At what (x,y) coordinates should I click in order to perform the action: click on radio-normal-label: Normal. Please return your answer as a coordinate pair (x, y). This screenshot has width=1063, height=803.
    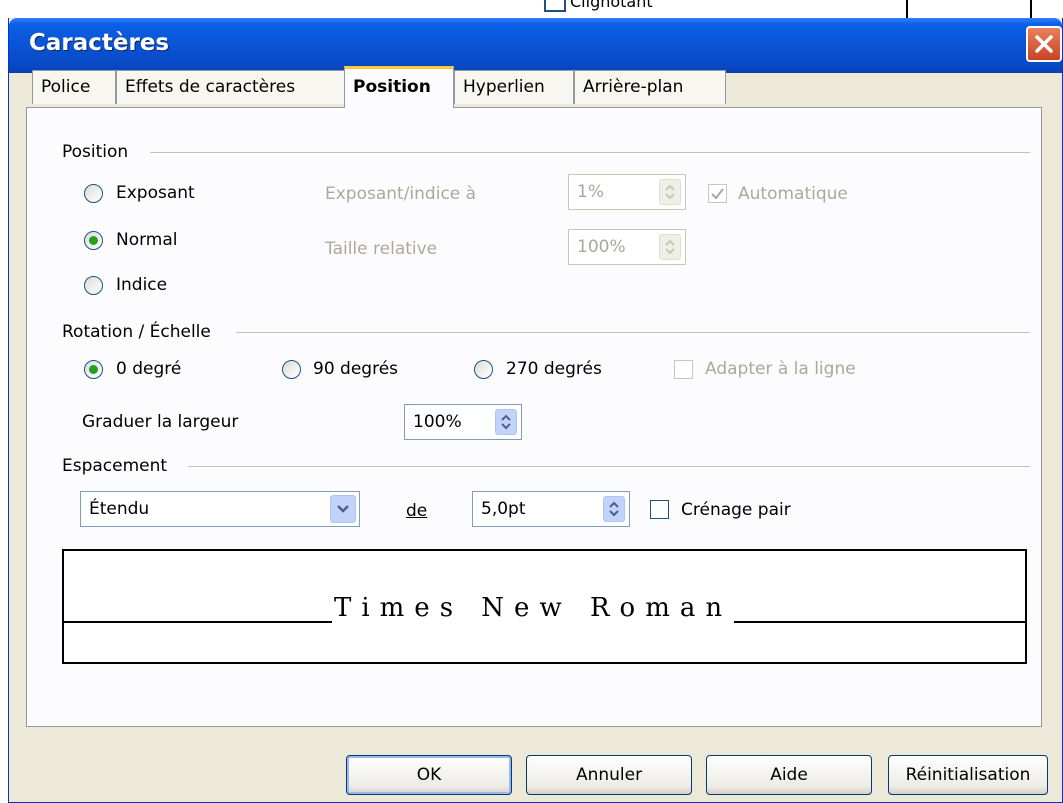
    Looking at the image, I should click on (147, 240).